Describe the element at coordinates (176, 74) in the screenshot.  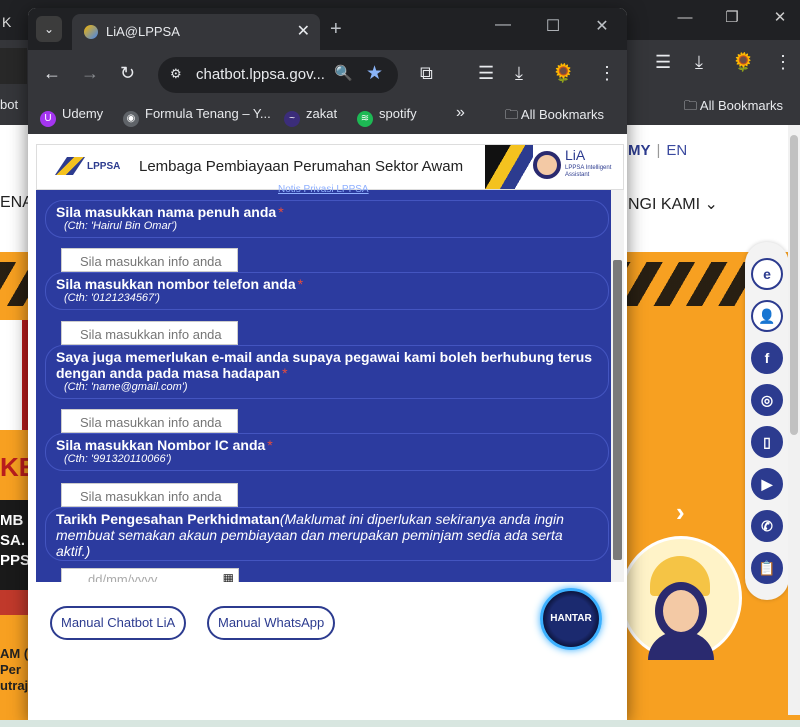
I see `site-info-icon: ⚙` at that location.